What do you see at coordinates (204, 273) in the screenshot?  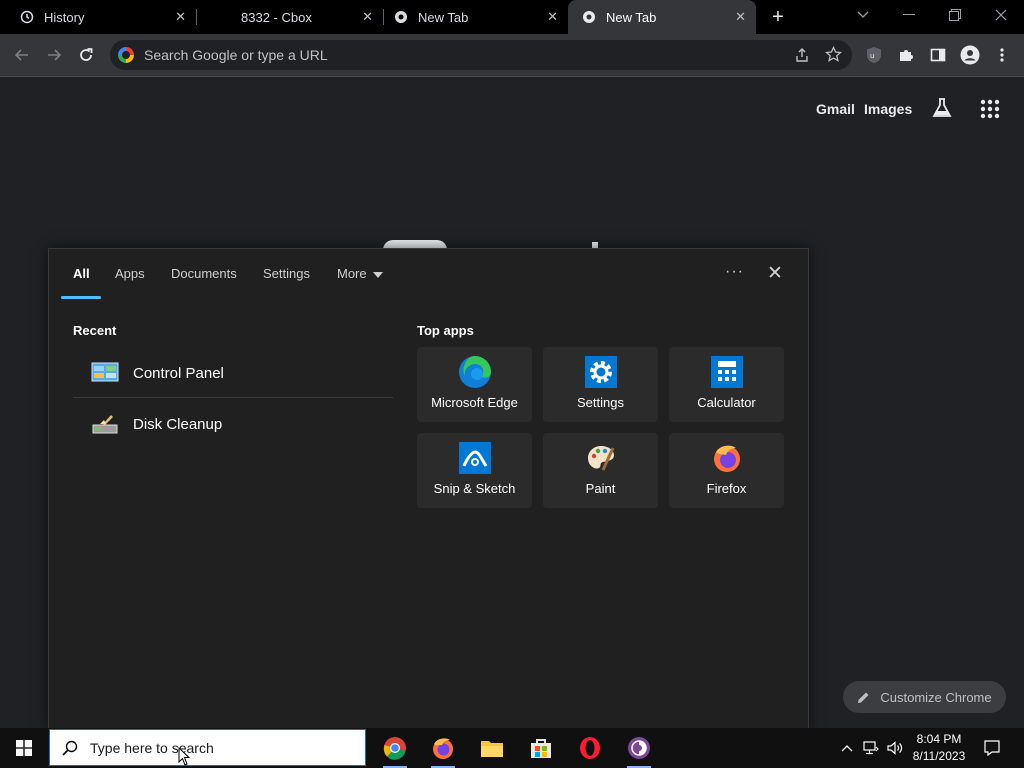 I see `tab-documents: Documents` at bounding box center [204, 273].